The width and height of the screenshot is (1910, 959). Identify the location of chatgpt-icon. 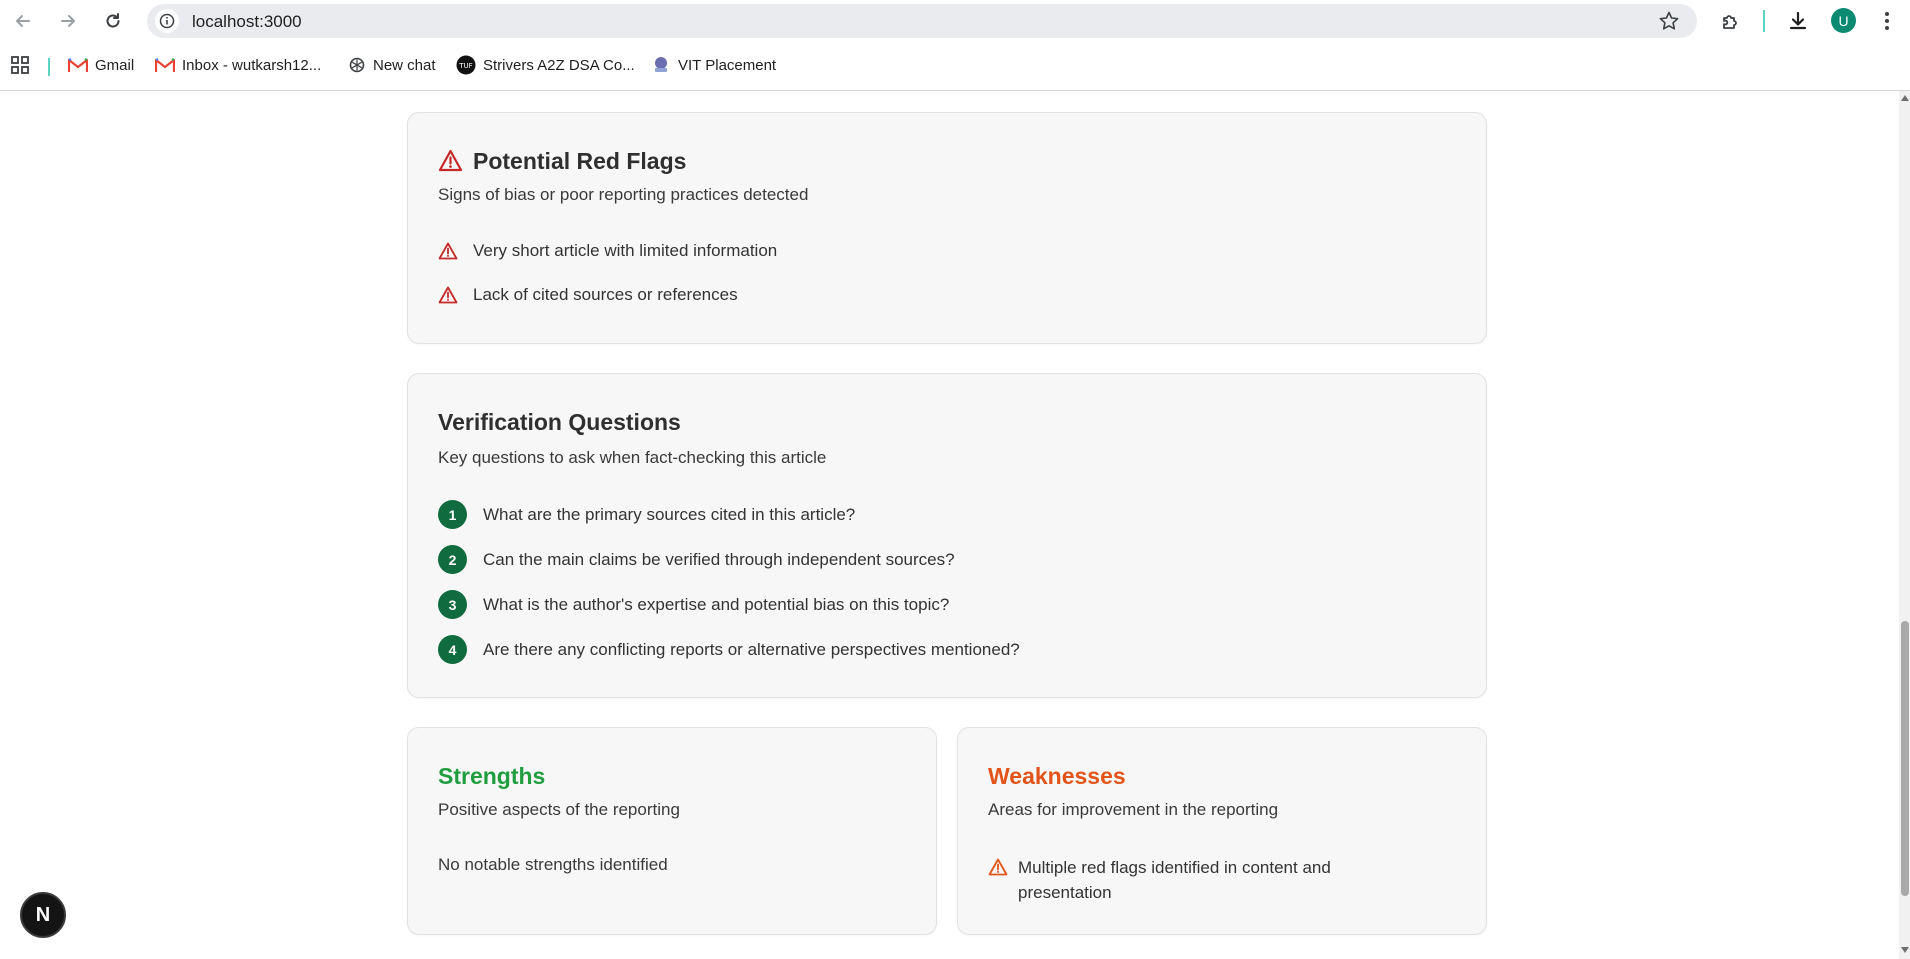
(357, 65).